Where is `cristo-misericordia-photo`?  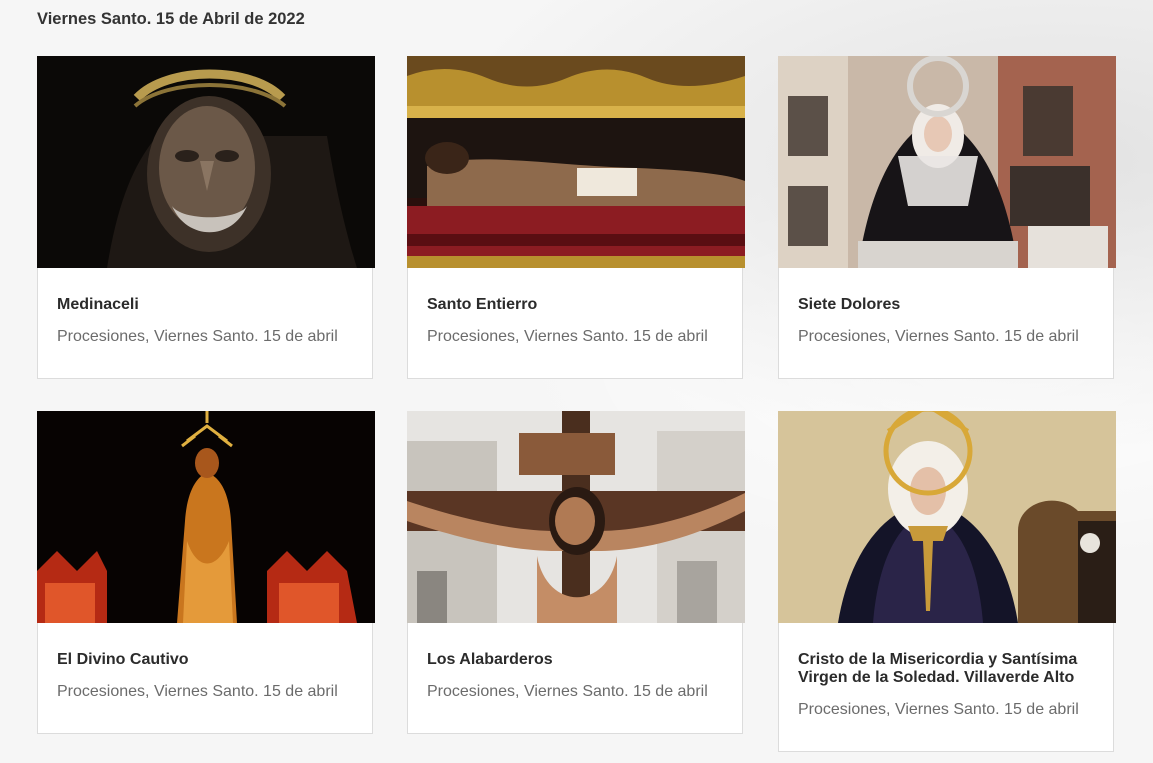
cristo-misericordia-photo is located at coordinates (947, 517).